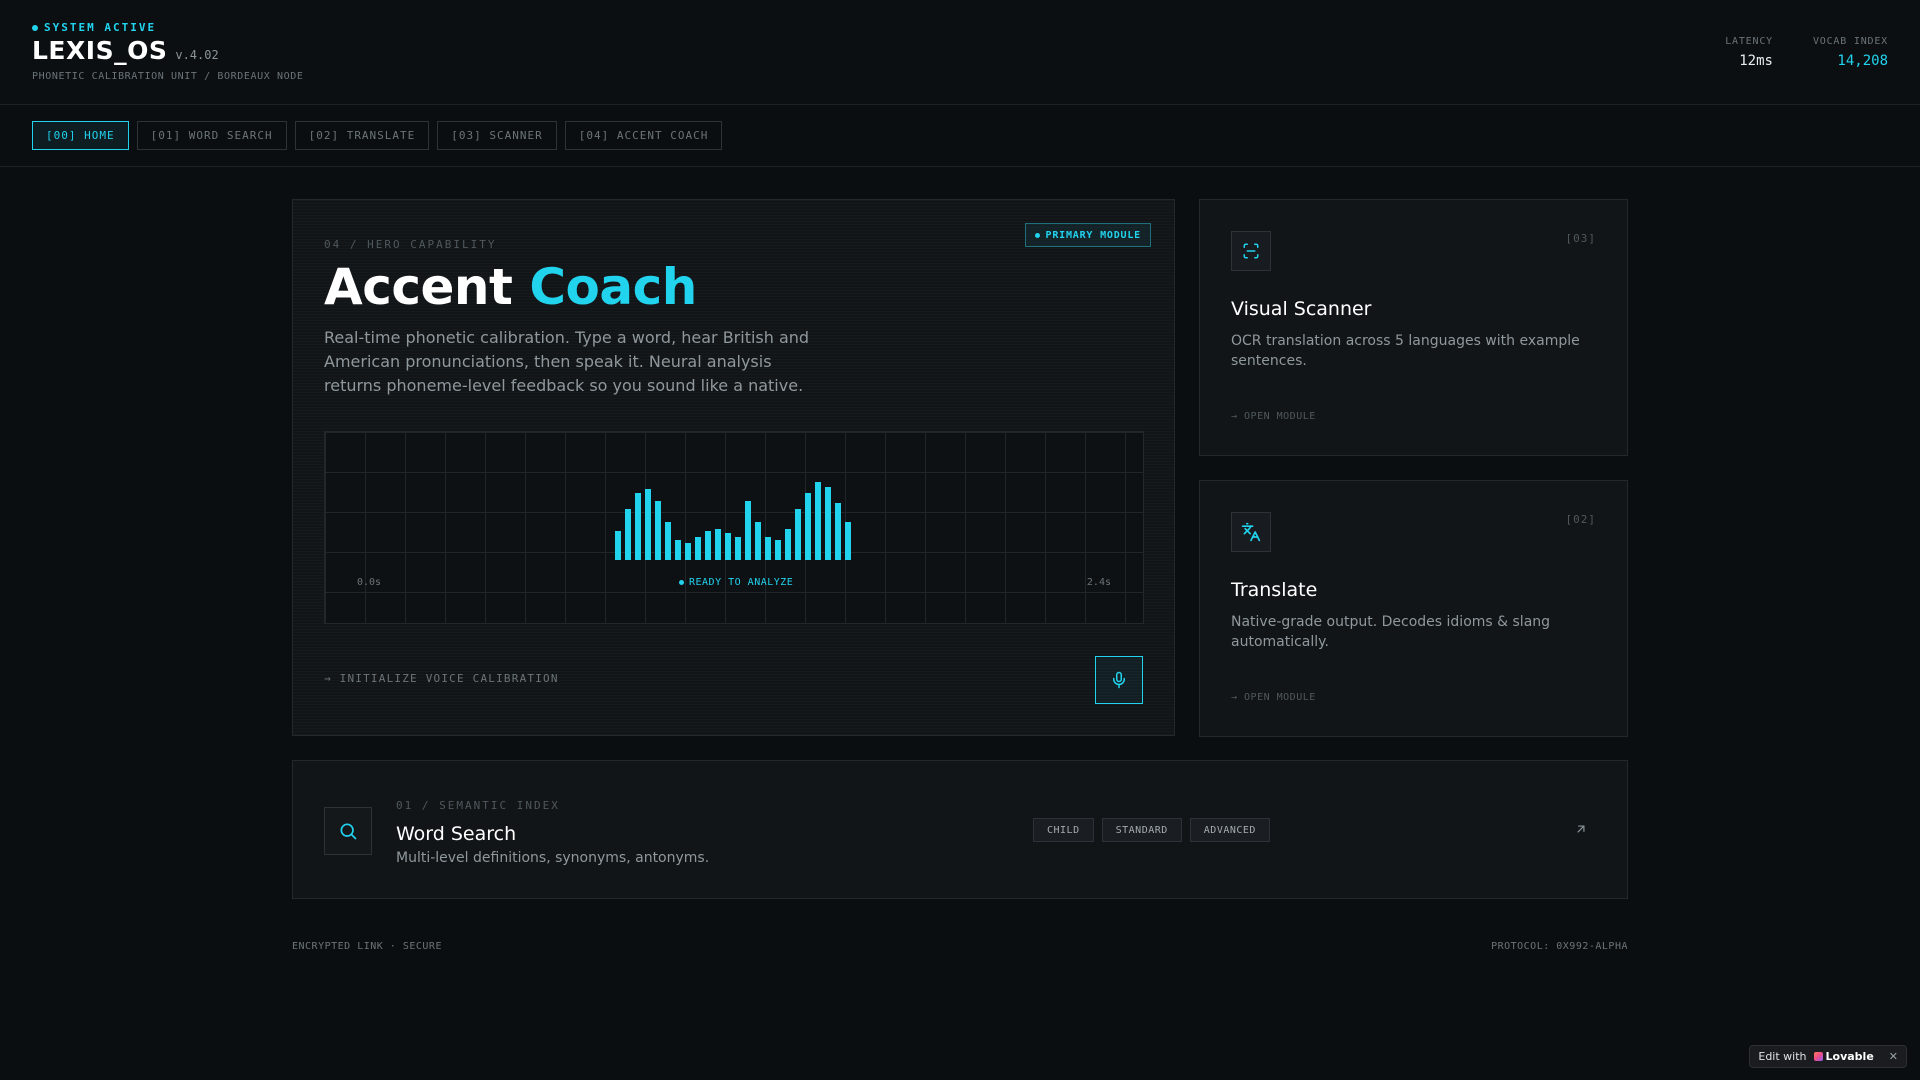 This screenshot has height=1080, width=1920. What do you see at coordinates (1806, 52) in the screenshot?
I see `header-metrics: LATENCY 12ms VOCAB INDEX 14,208` at bounding box center [1806, 52].